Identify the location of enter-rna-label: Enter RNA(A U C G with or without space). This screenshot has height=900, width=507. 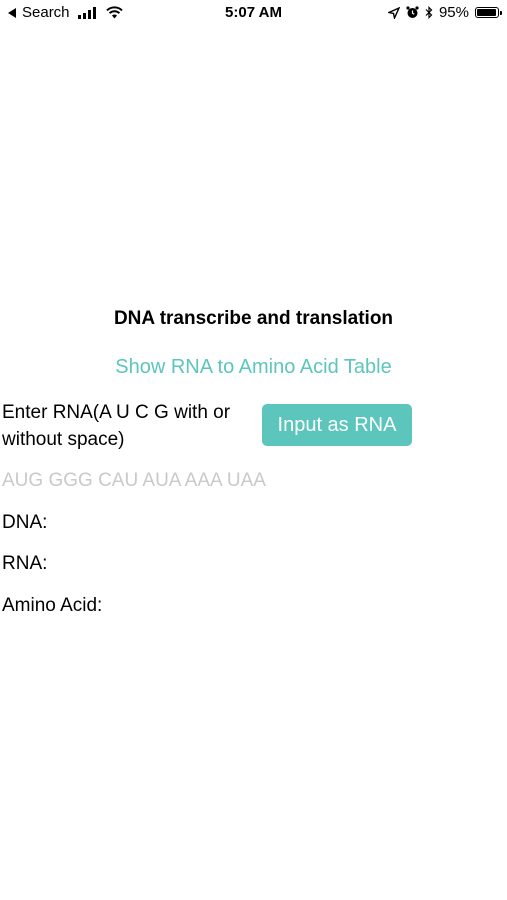
(116, 426).